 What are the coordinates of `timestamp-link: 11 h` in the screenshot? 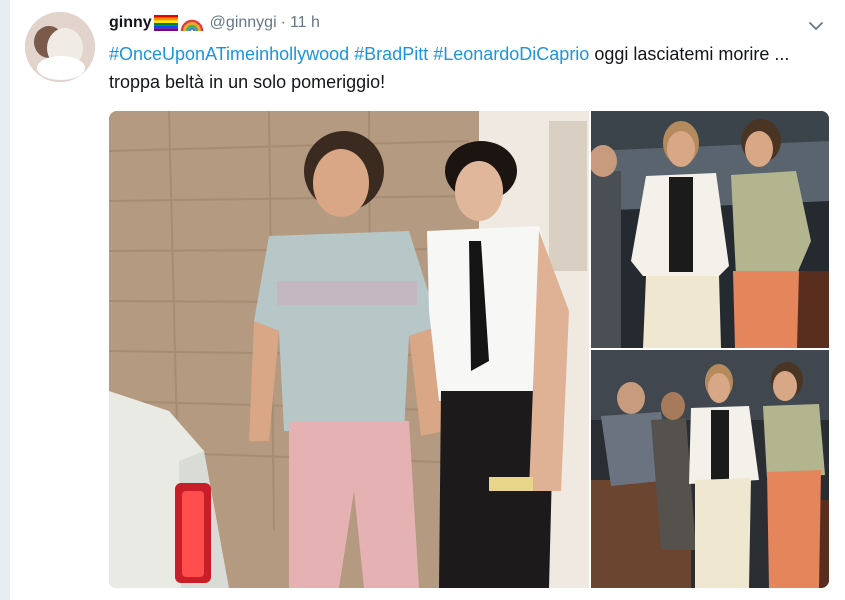 It's located at (305, 23).